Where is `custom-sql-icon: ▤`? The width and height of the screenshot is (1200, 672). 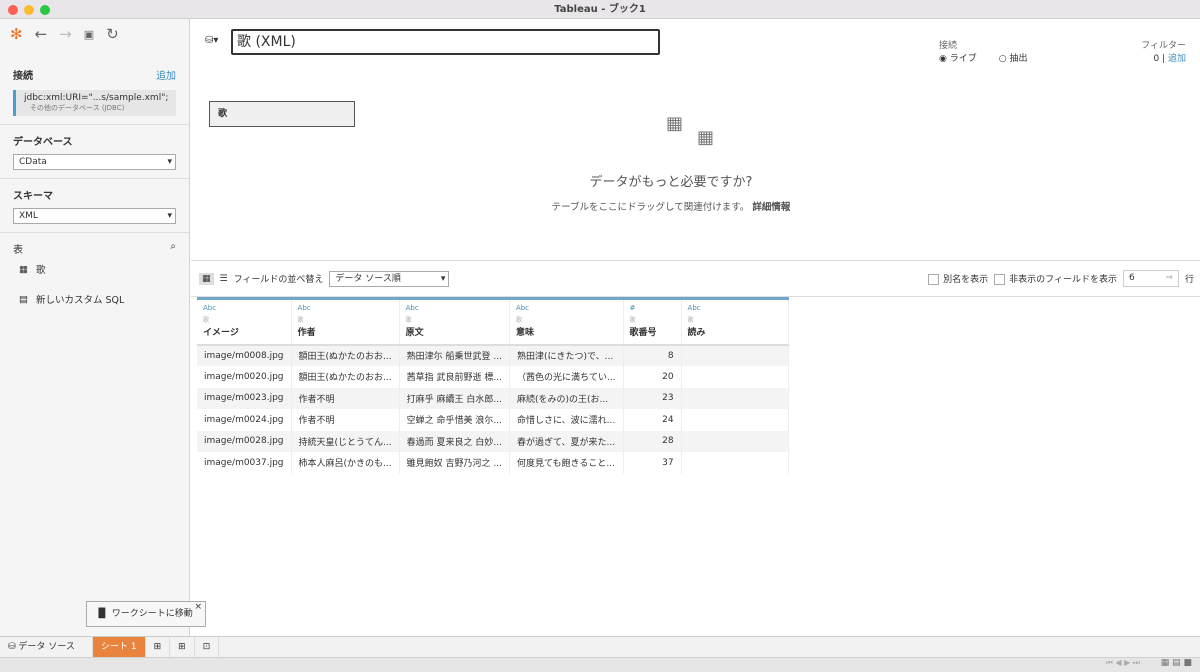 custom-sql-icon: ▤ is located at coordinates (23, 299).